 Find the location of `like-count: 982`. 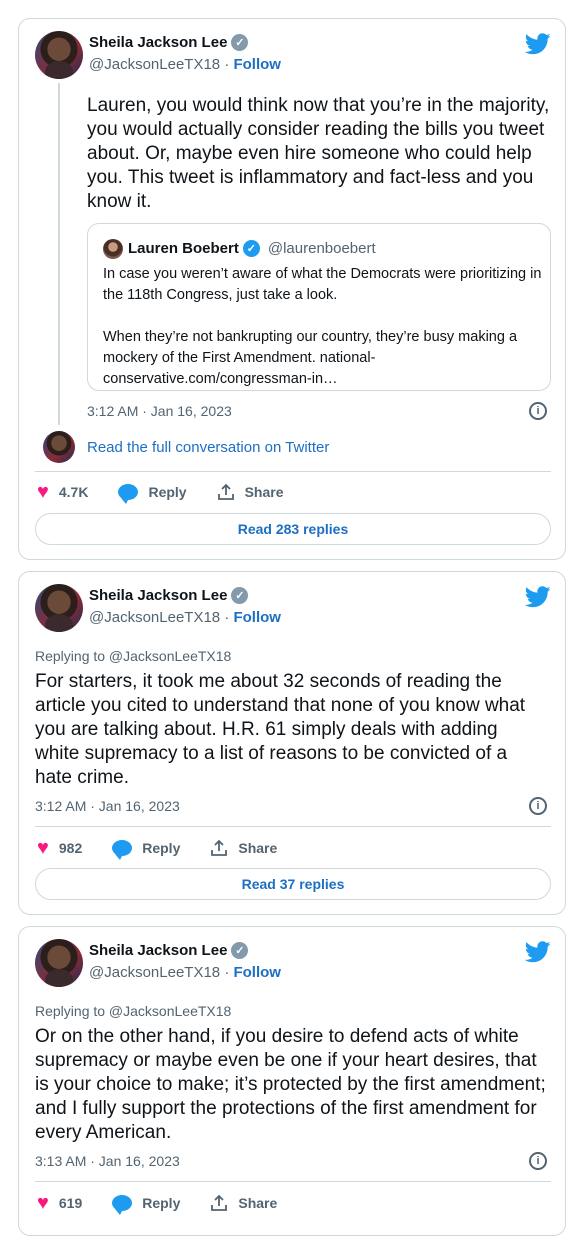

like-count: 982 is located at coordinates (70, 848).